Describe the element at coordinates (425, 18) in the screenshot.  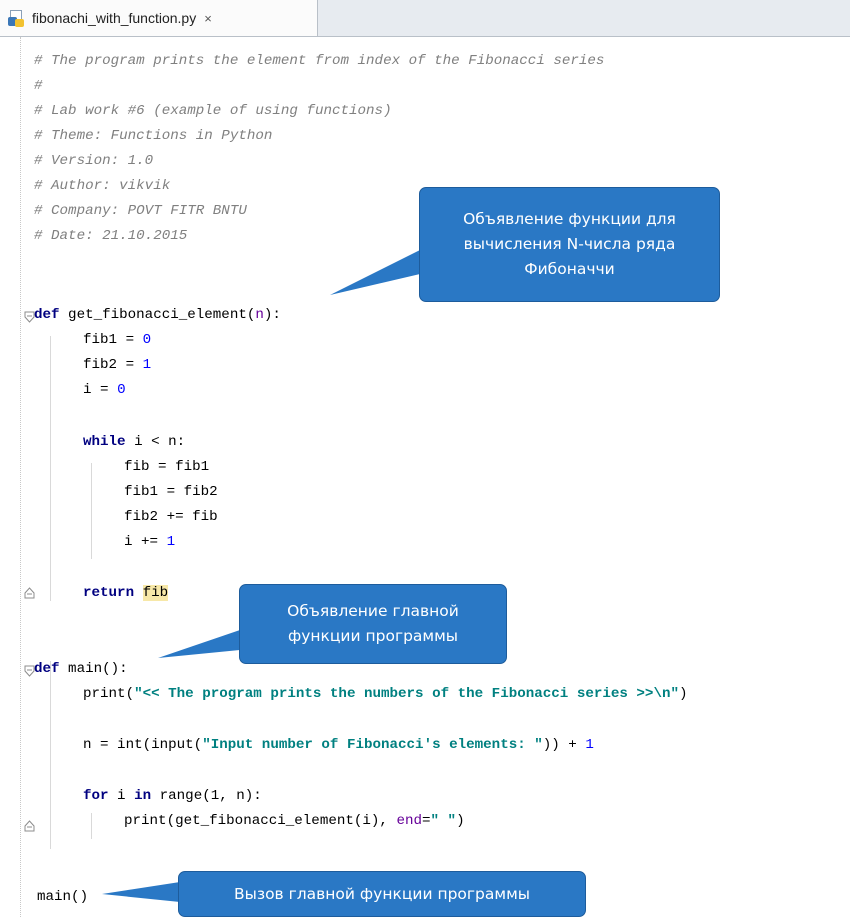
I see `editor-tab-bar: fibonachi_with_function.py ×` at that location.